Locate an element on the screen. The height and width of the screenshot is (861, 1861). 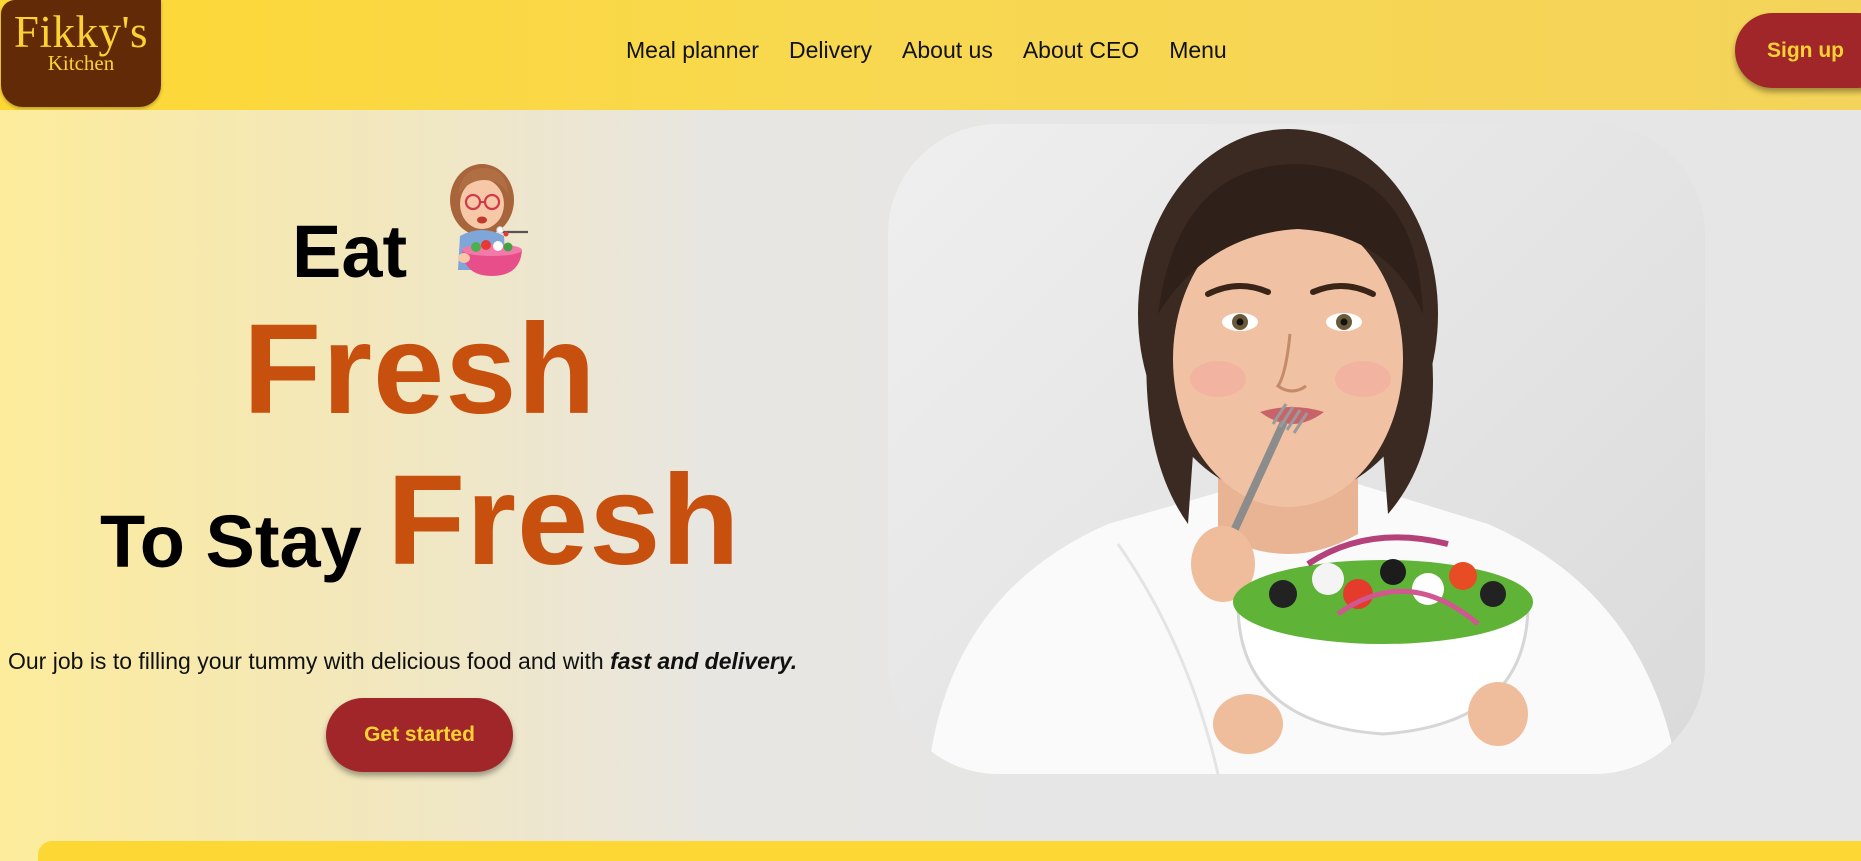
nav-link-delivery: Delivery is located at coordinates (830, 50).